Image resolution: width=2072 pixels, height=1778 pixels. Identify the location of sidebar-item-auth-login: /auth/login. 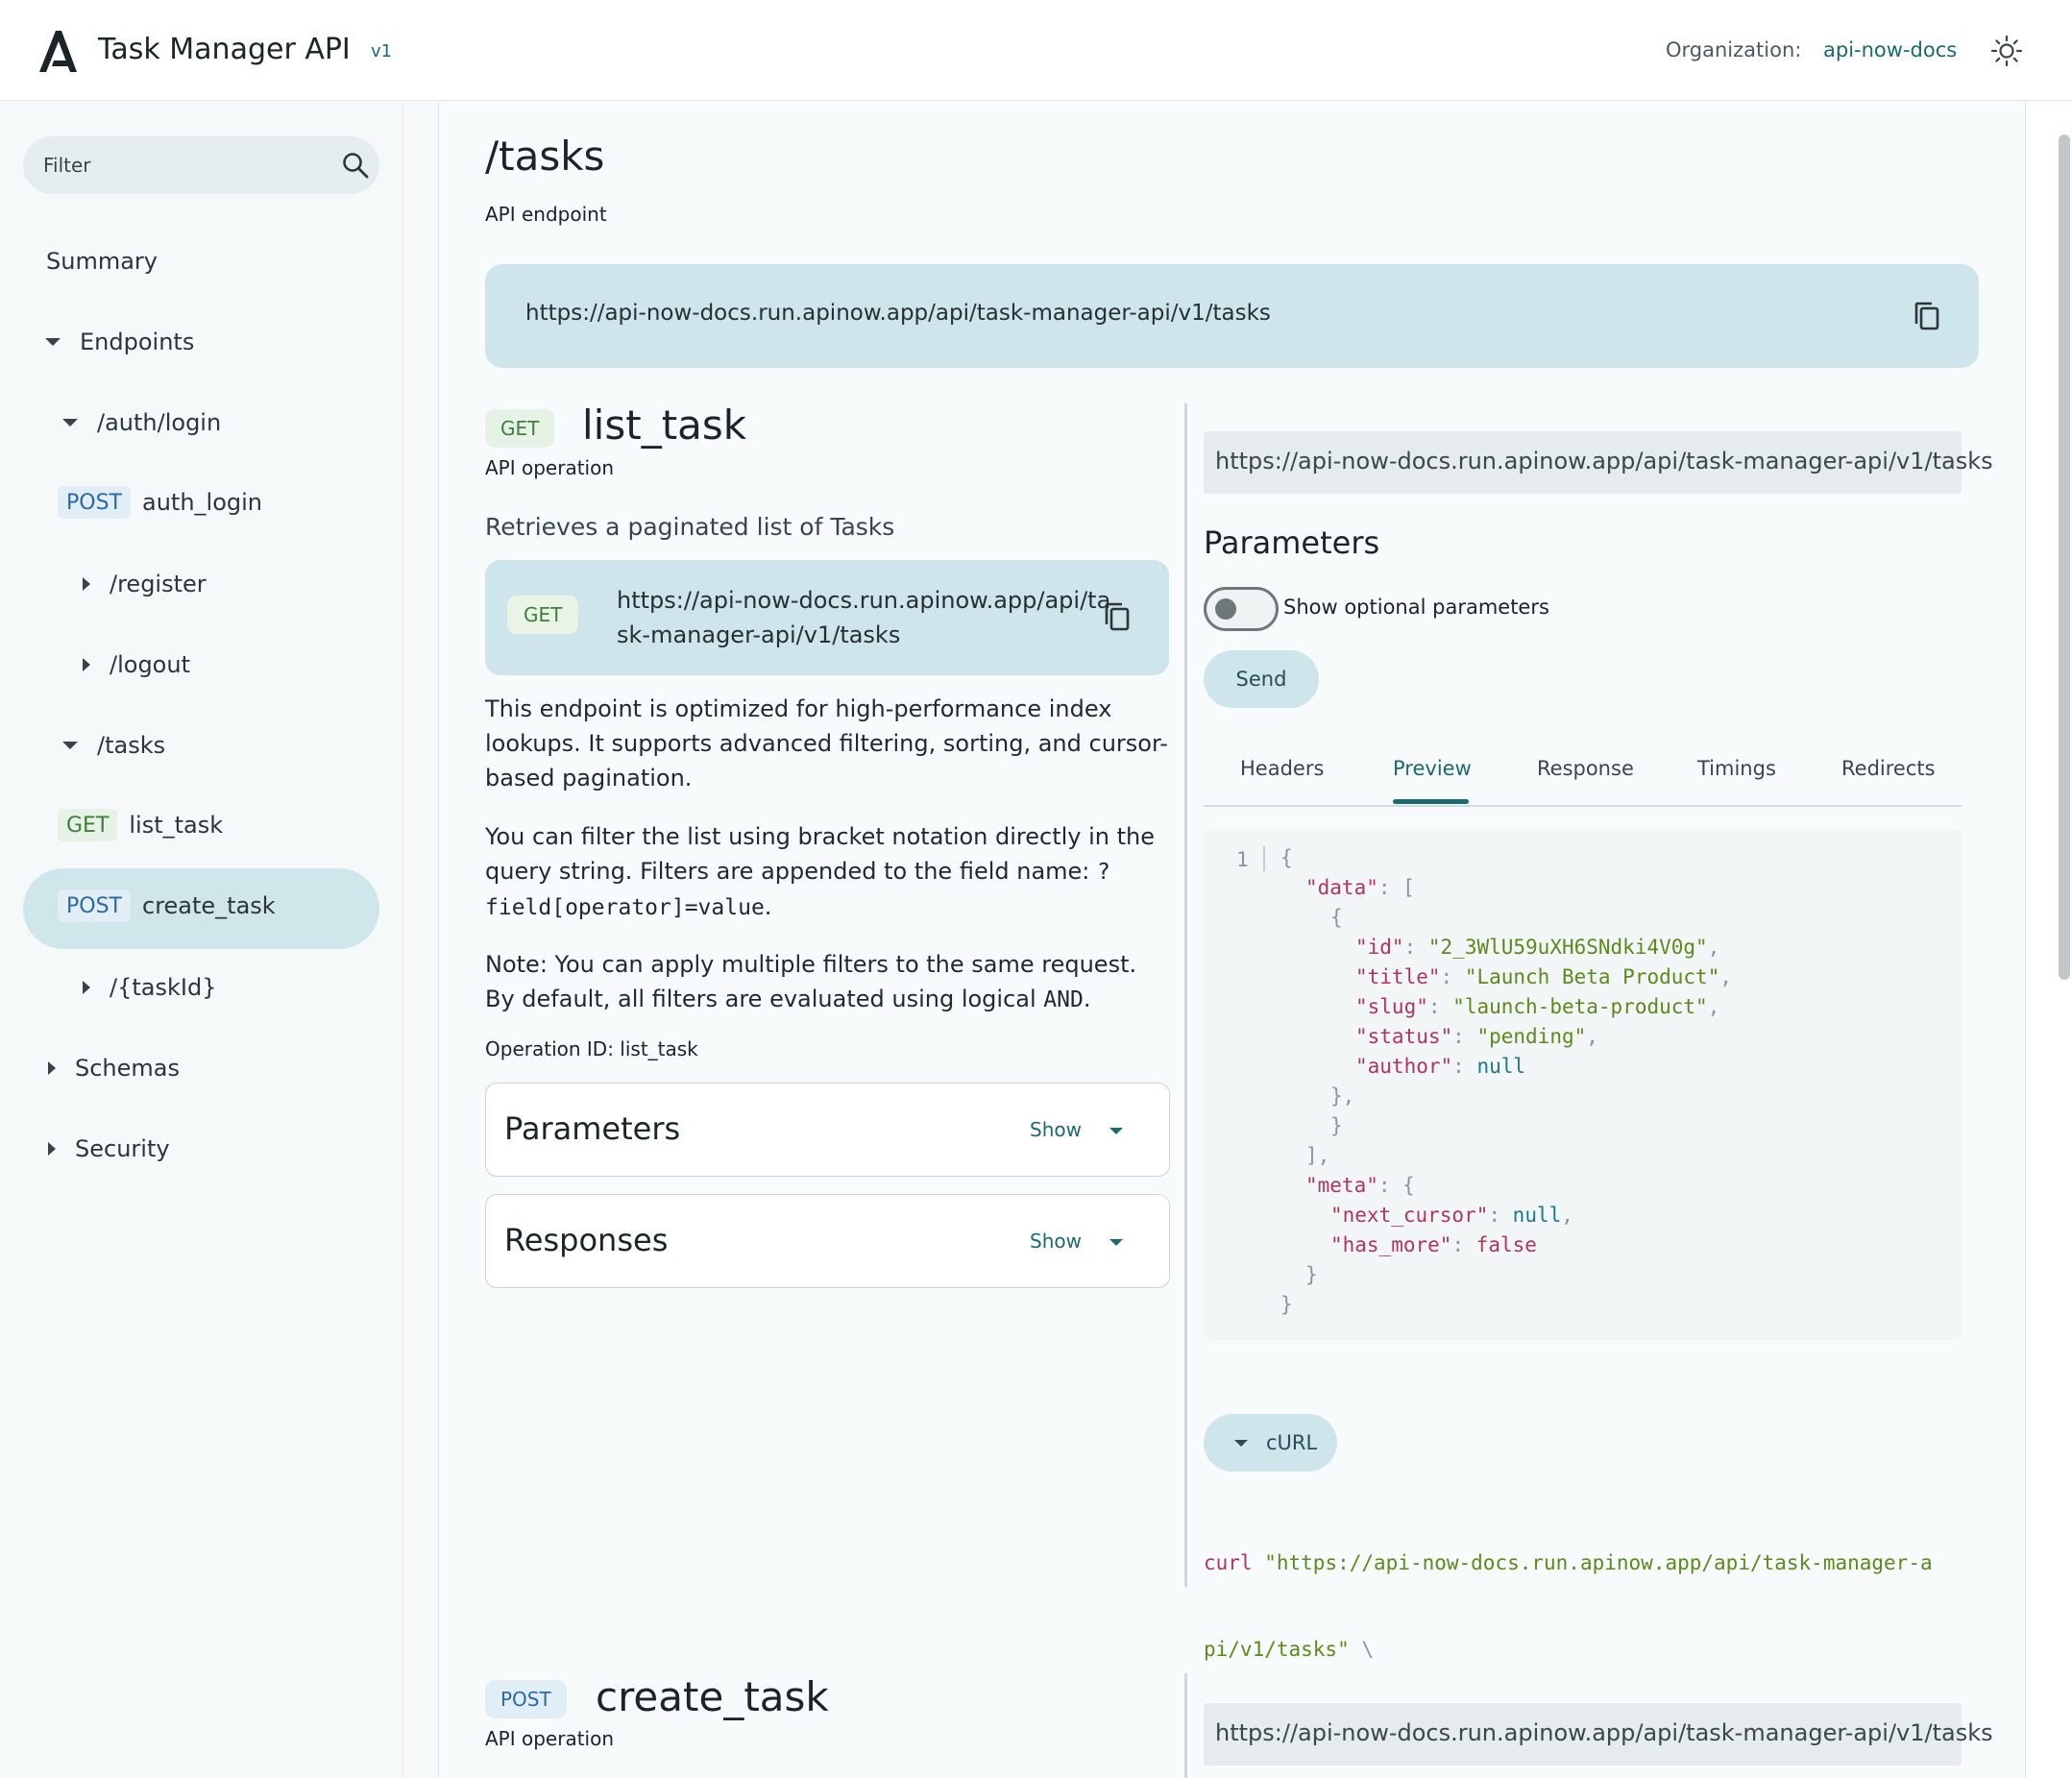
(141, 422).